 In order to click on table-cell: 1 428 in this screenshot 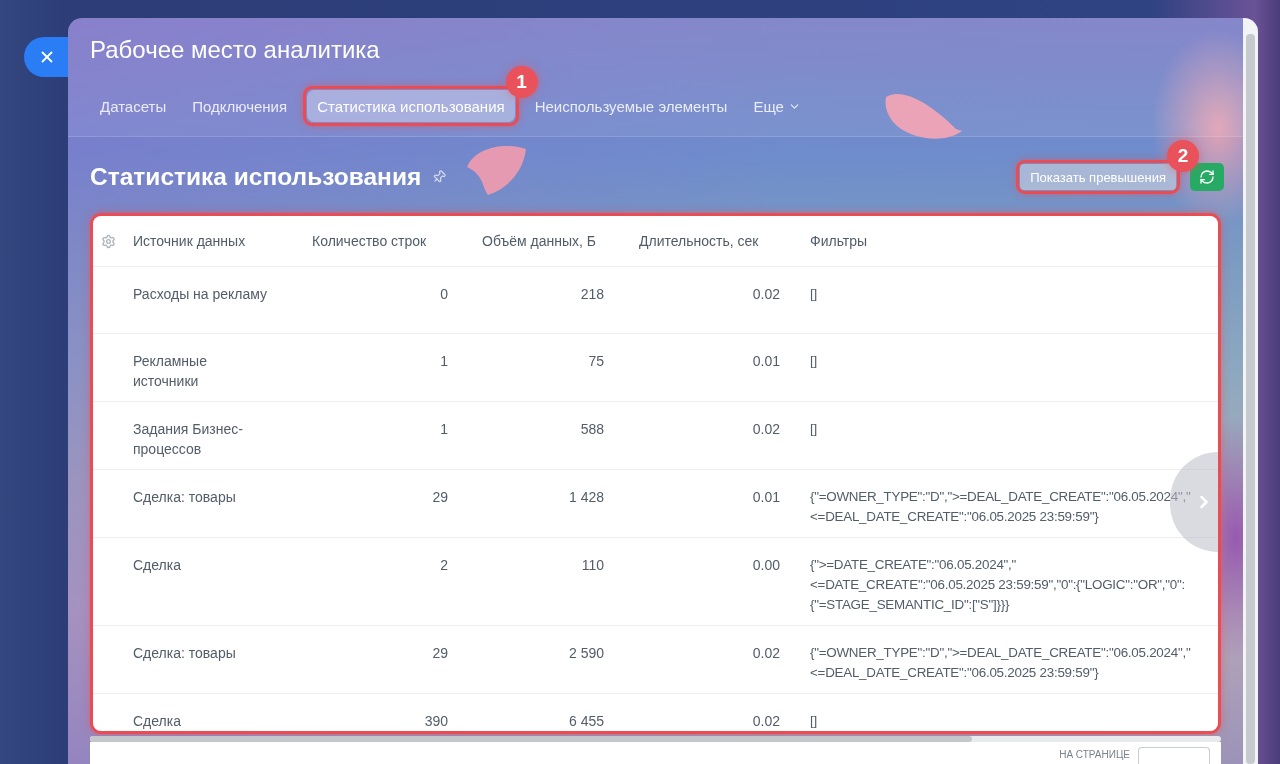, I will do `click(586, 497)`.